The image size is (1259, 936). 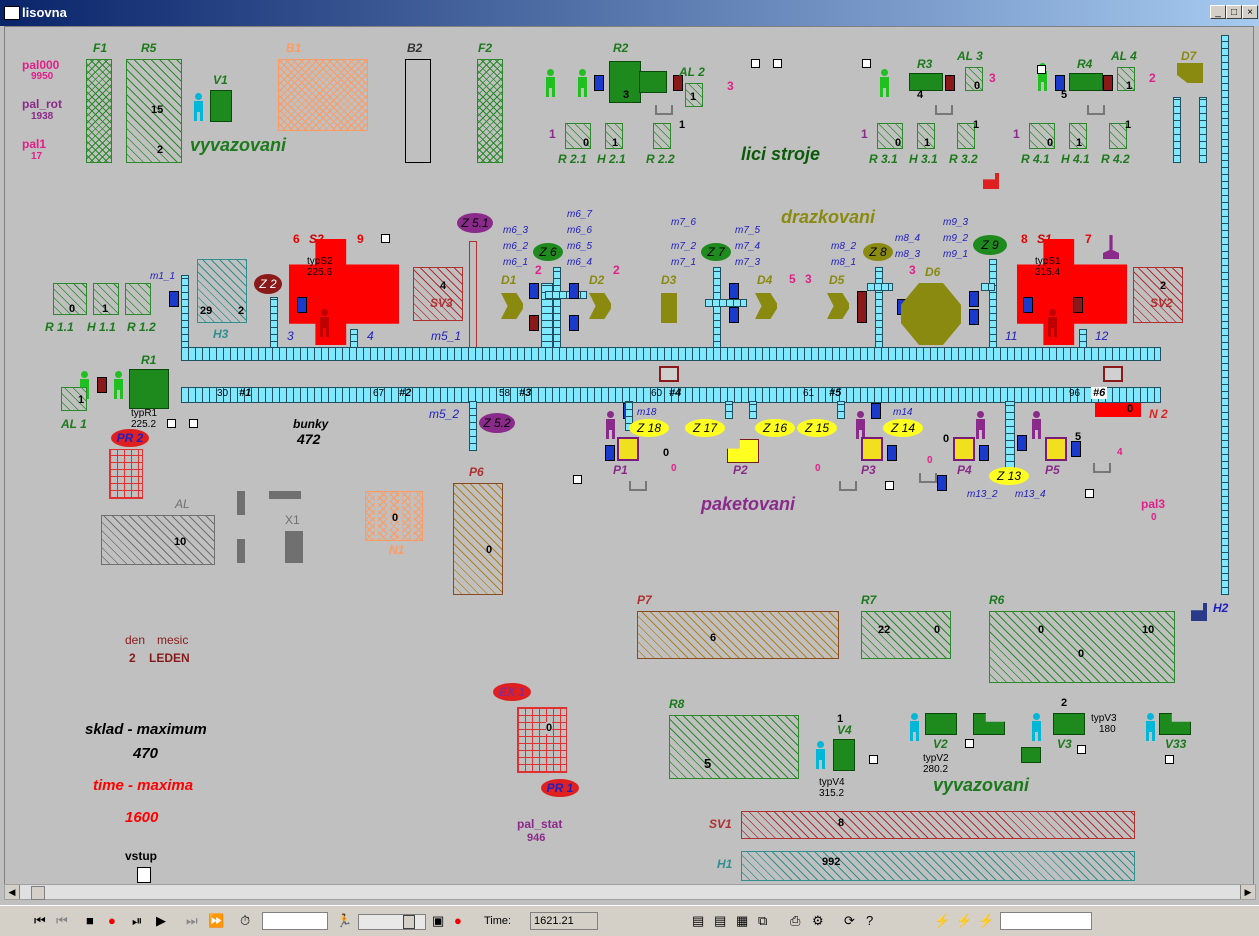 What do you see at coordinates (38, 893) in the screenshot?
I see `scroll-thumb` at bounding box center [38, 893].